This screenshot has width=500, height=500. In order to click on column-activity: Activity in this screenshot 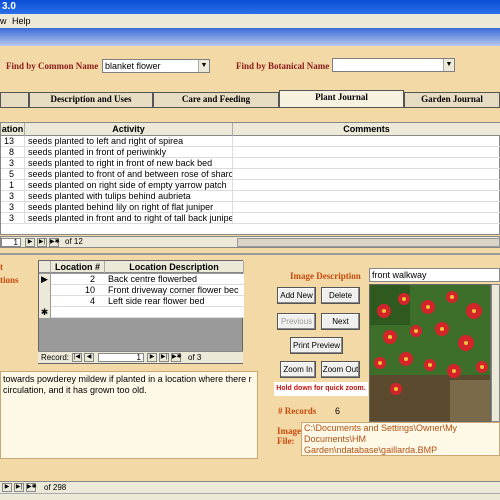, I will do `click(129, 129)`.